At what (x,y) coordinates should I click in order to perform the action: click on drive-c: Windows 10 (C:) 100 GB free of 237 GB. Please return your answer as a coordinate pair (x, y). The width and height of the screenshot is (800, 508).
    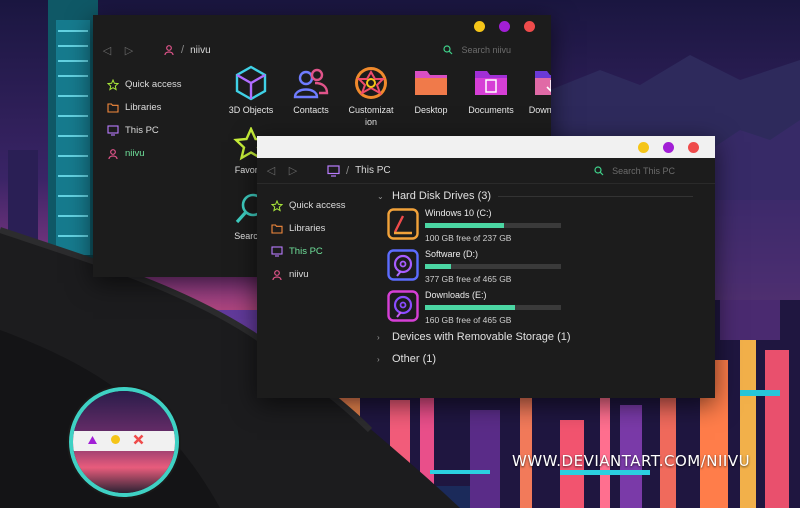
    Looking at the image, I should click on (474, 225).